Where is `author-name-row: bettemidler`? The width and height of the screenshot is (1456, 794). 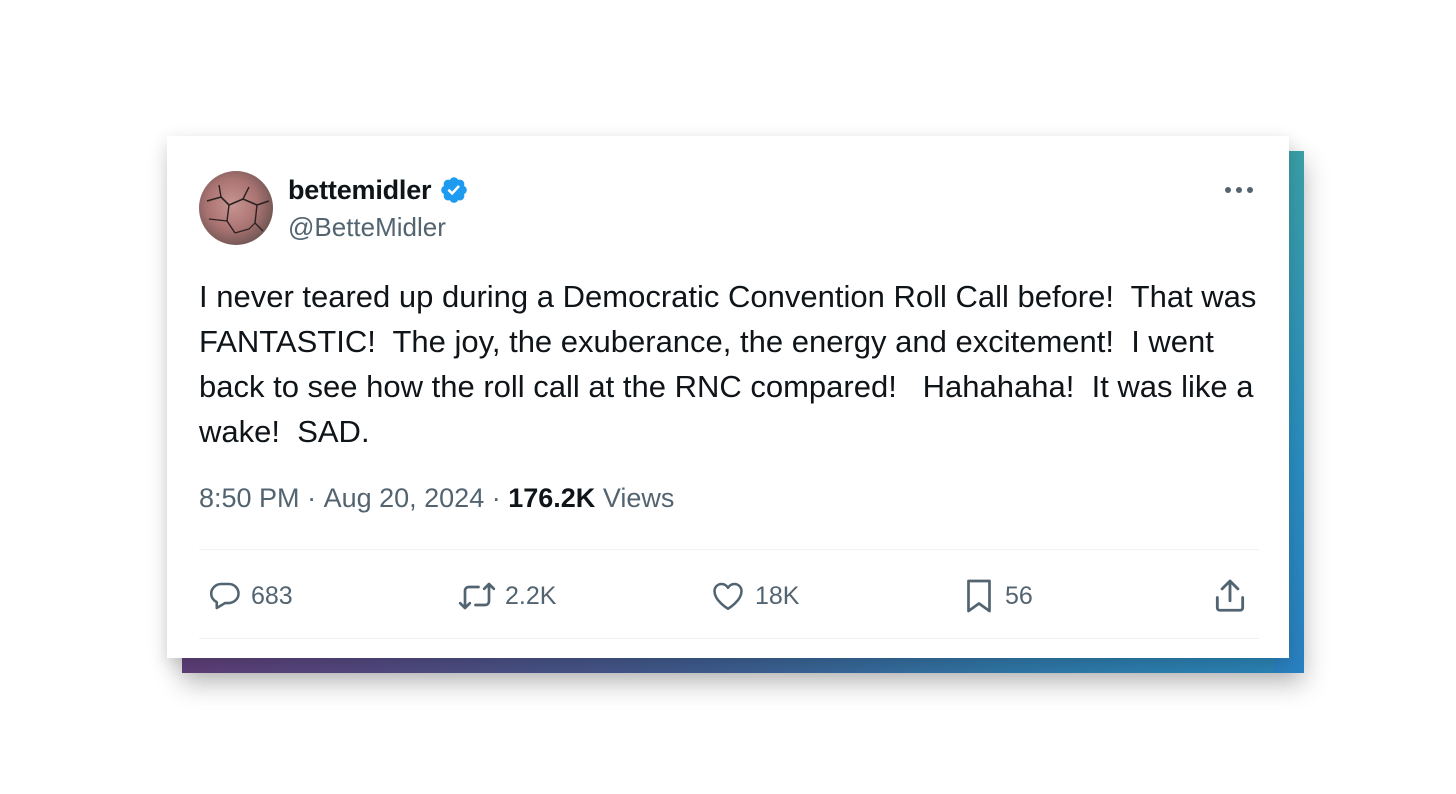
author-name-row: bettemidler is located at coordinates (378, 190).